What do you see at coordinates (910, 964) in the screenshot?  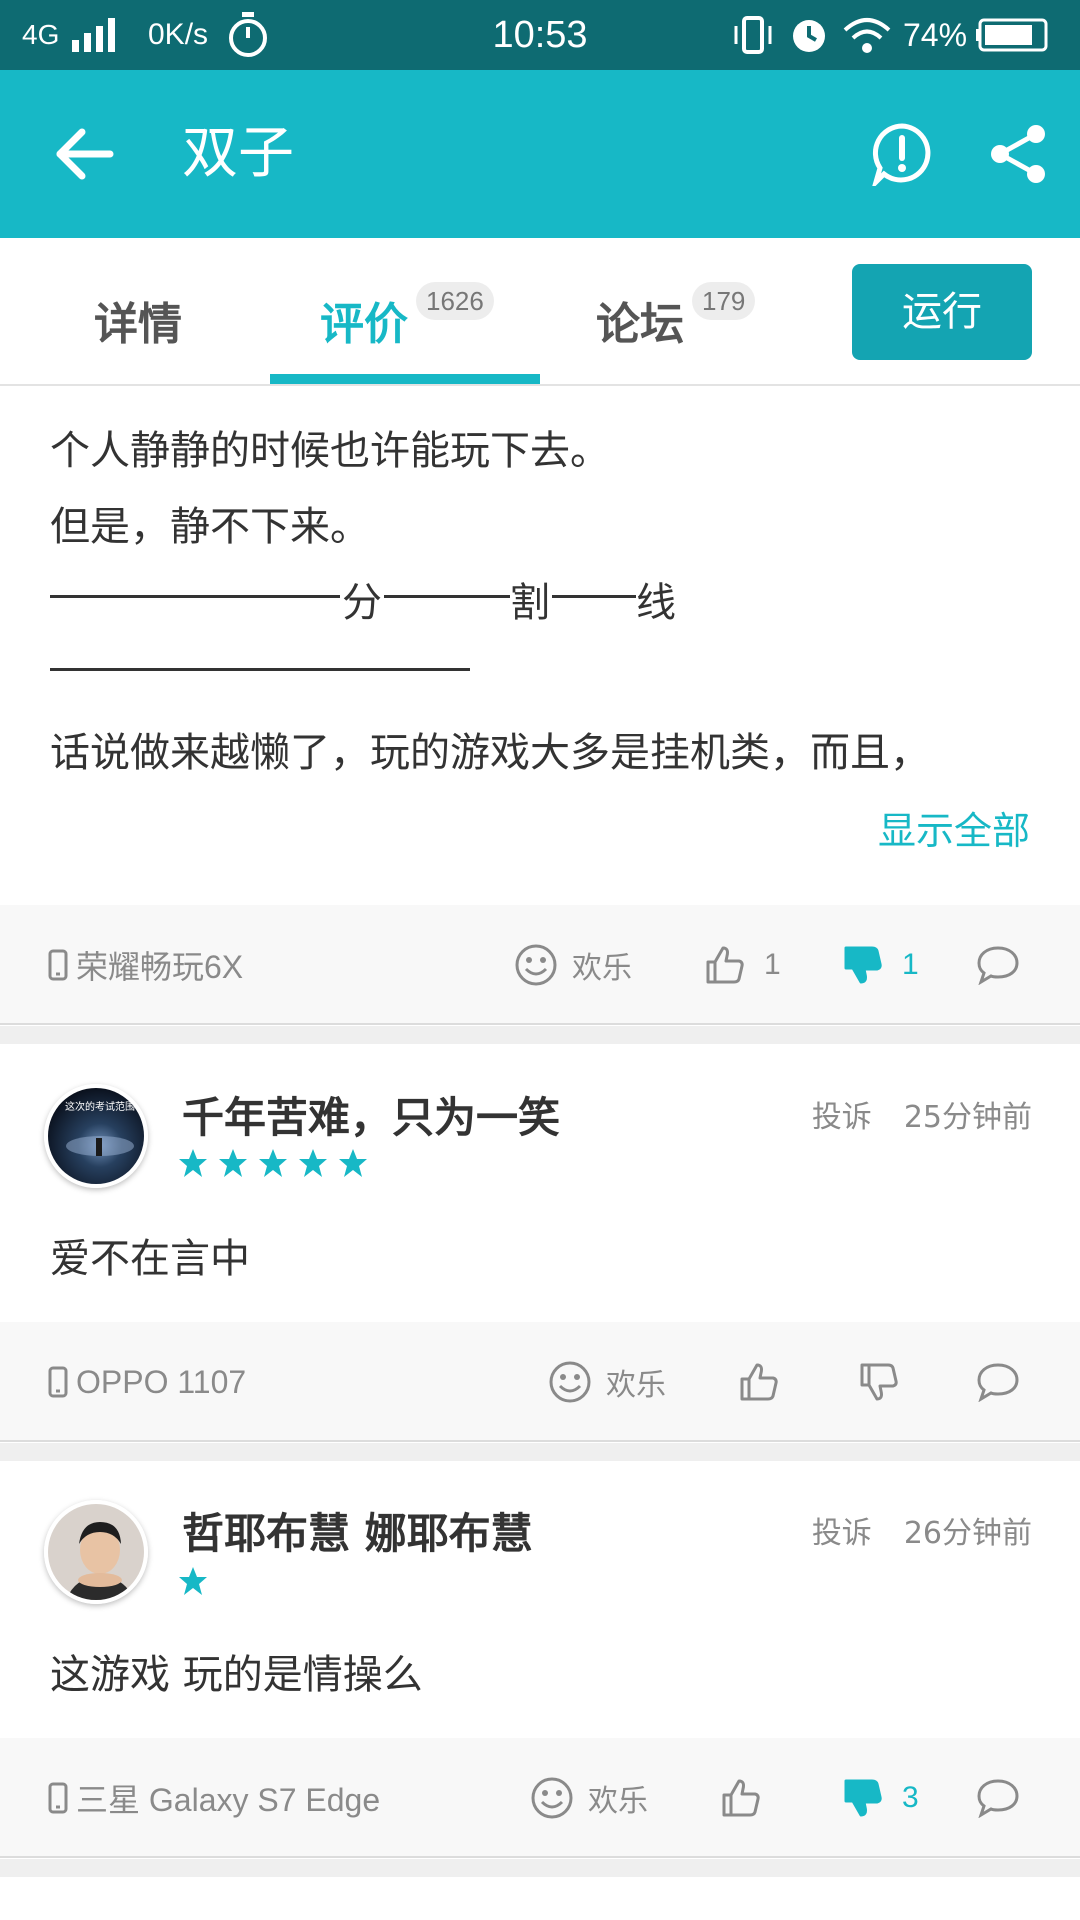 I see `dislike-count: 1` at bounding box center [910, 964].